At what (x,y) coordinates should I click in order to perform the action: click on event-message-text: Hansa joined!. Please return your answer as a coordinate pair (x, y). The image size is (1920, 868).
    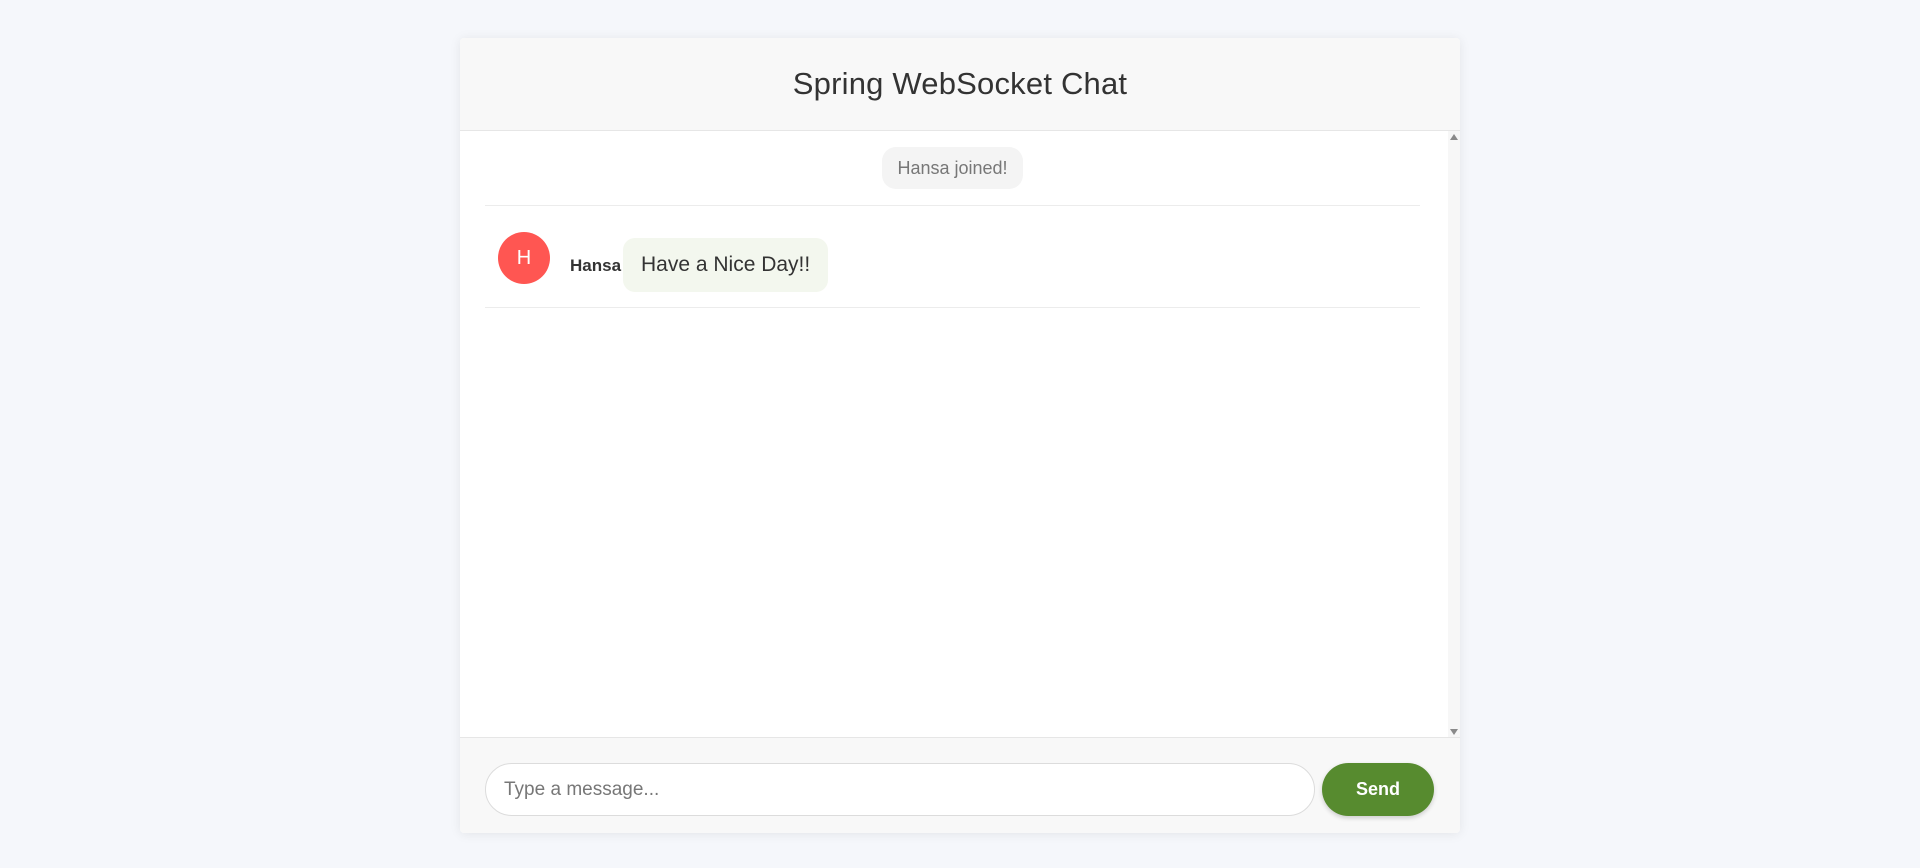
    Looking at the image, I should click on (952, 168).